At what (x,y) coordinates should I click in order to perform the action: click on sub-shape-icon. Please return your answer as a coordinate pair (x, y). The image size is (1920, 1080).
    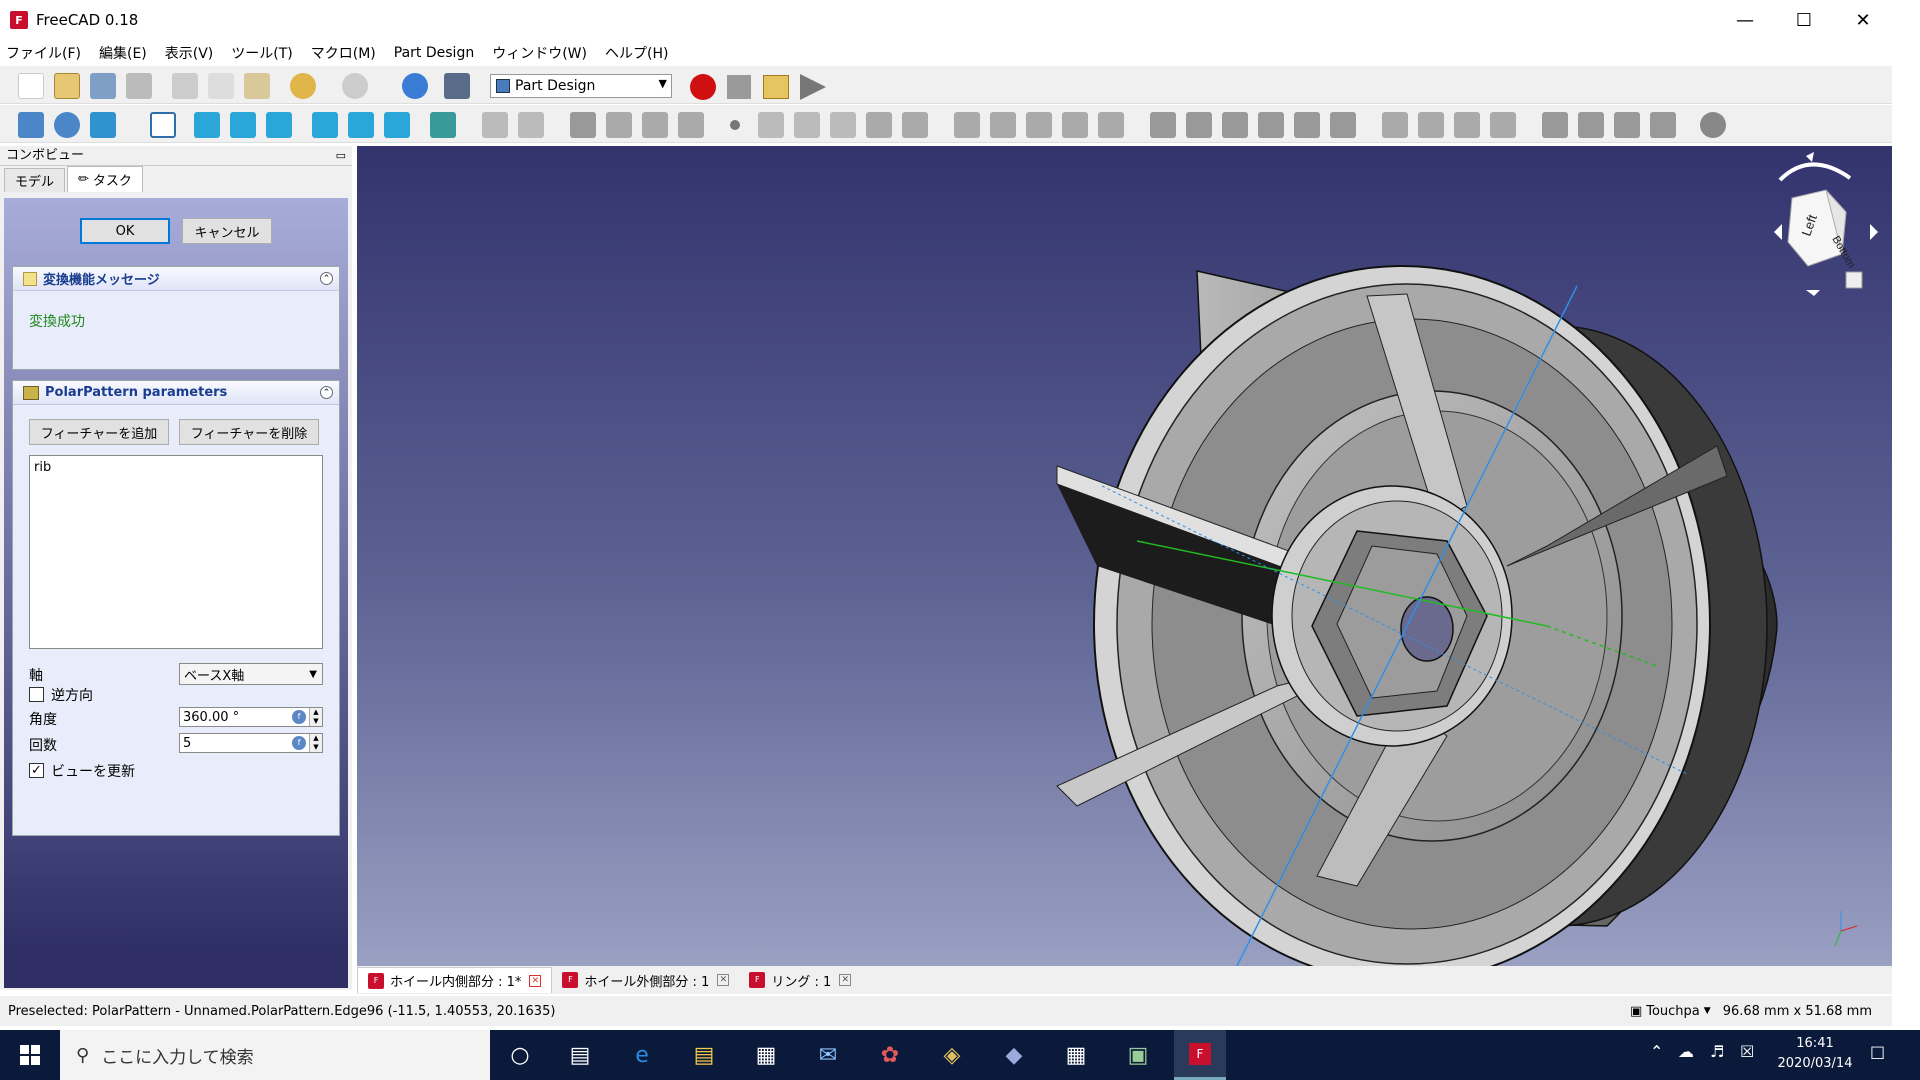
    Looking at the image, I should click on (691, 125).